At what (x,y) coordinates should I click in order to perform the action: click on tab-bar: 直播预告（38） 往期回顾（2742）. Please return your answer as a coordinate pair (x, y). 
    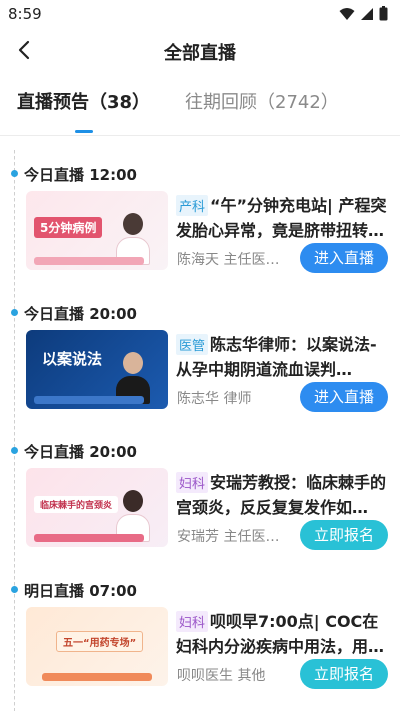
    Looking at the image, I should click on (200, 112).